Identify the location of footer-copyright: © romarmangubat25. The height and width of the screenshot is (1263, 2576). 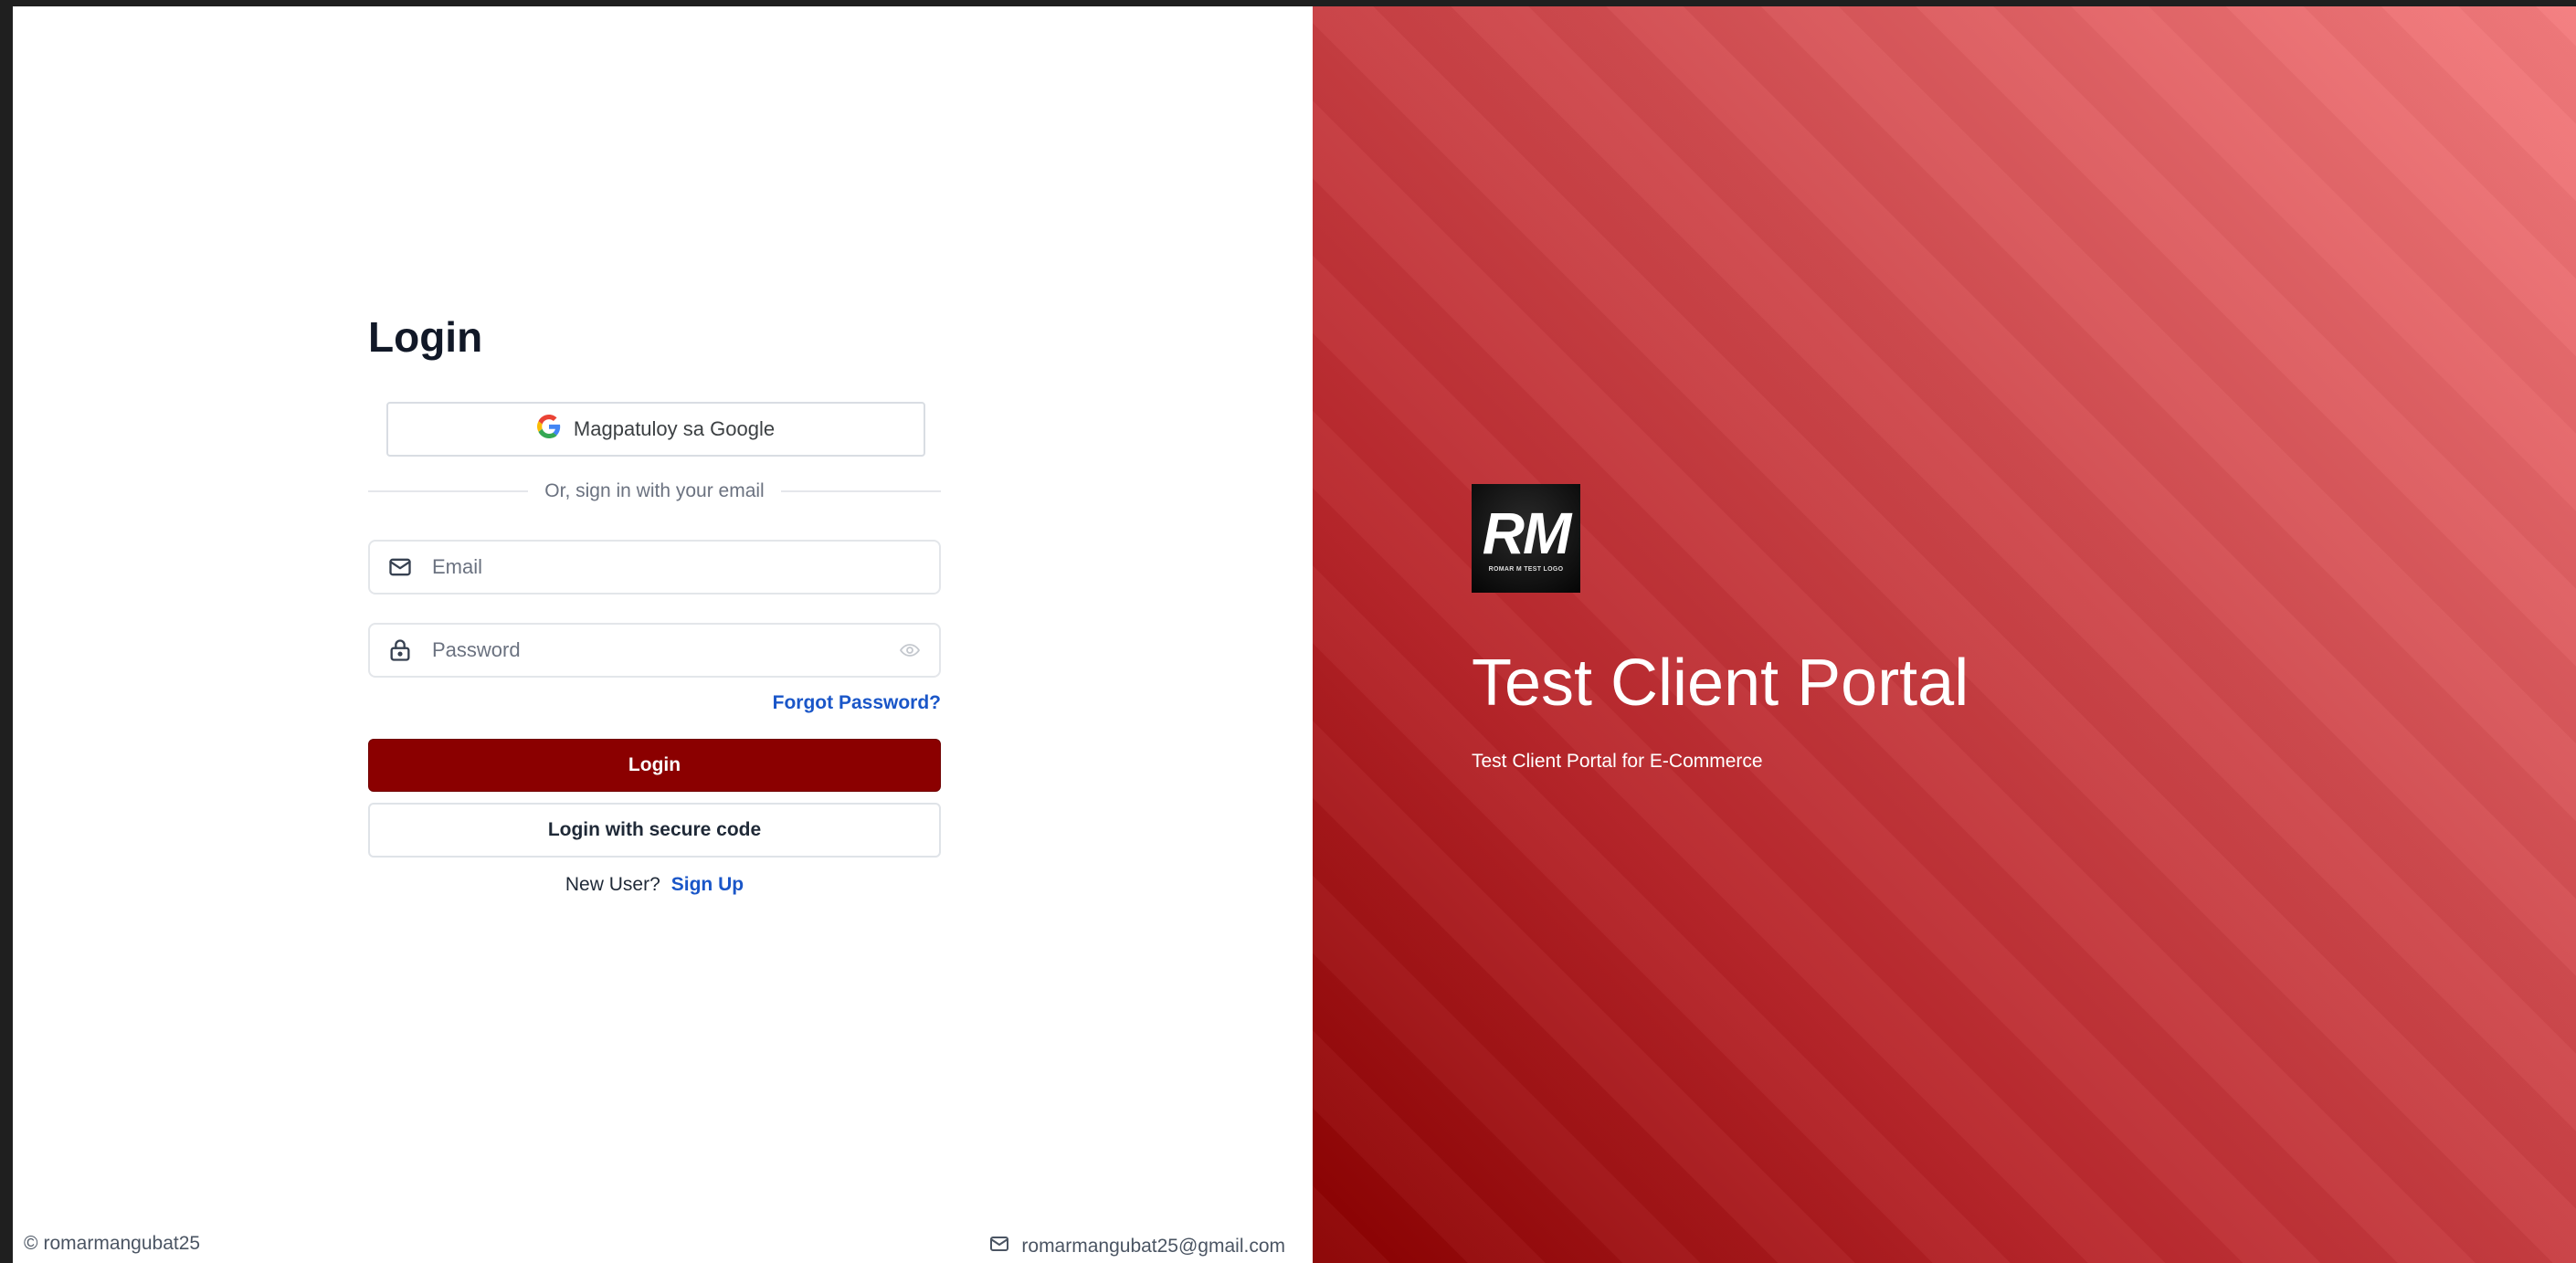
(112, 1244).